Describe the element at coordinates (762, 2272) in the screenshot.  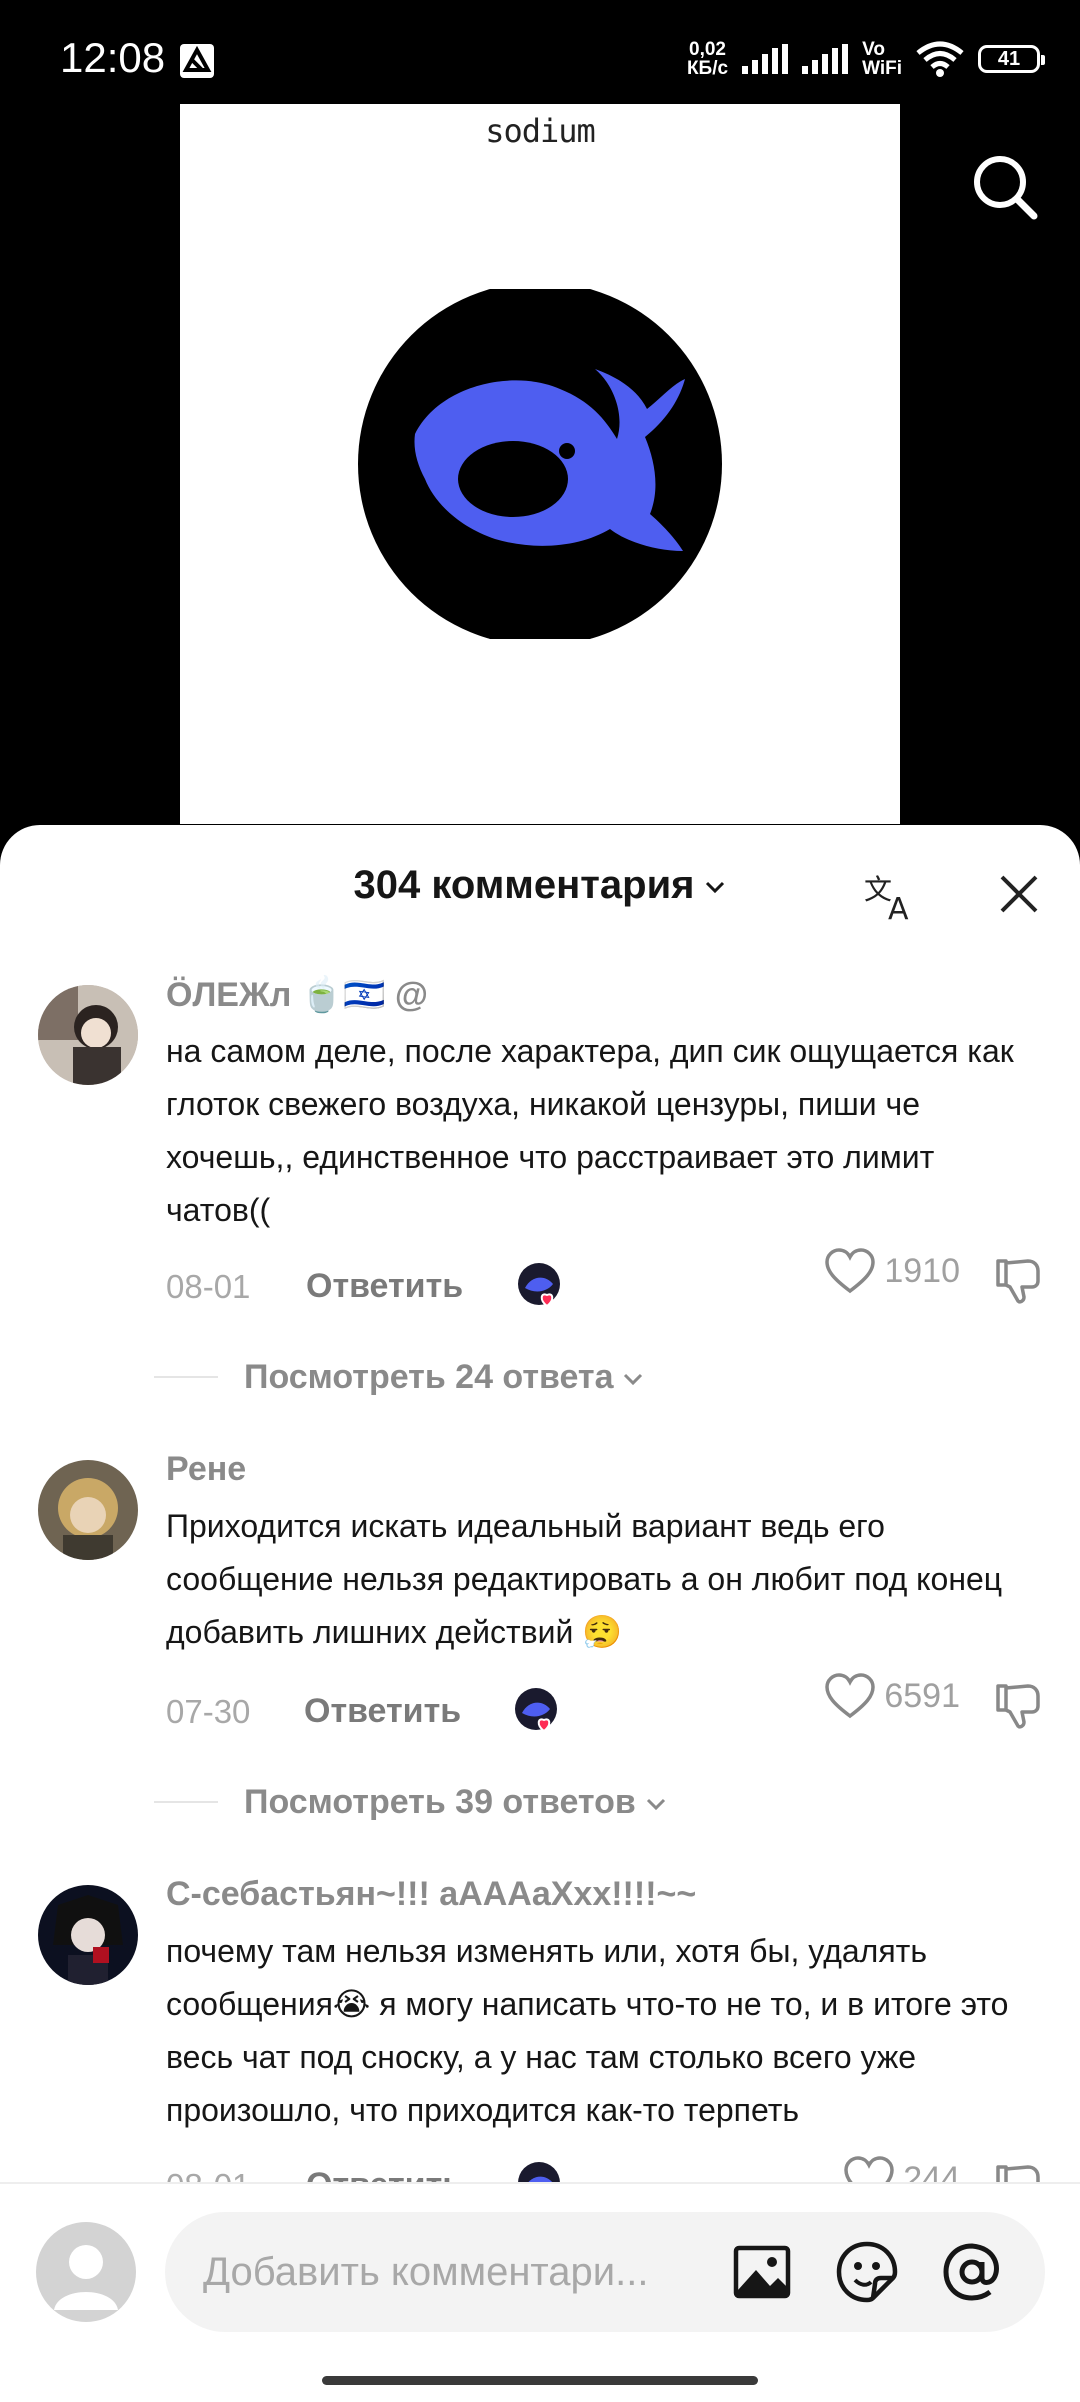
I see `image-icon` at that location.